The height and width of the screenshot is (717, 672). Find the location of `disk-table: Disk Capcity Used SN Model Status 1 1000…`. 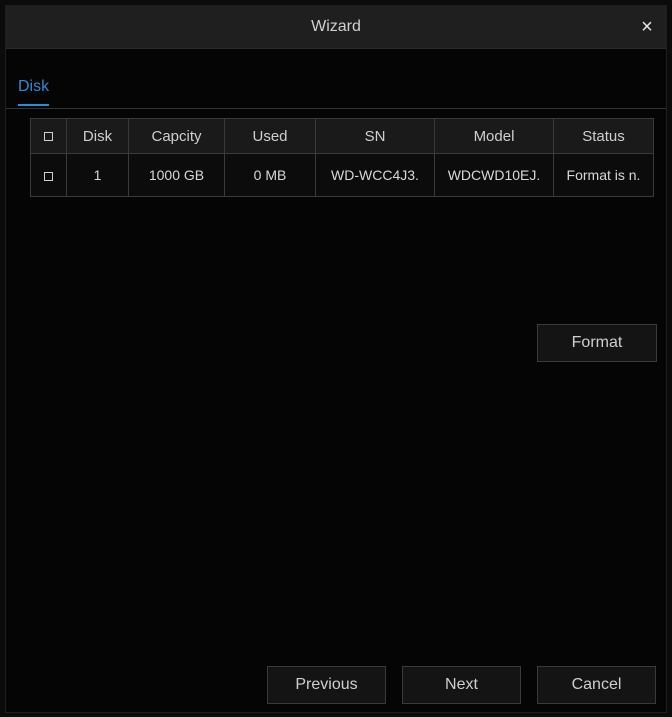

disk-table: Disk Capcity Used SN Model Status 1 1000… is located at coordinates (342, 157).